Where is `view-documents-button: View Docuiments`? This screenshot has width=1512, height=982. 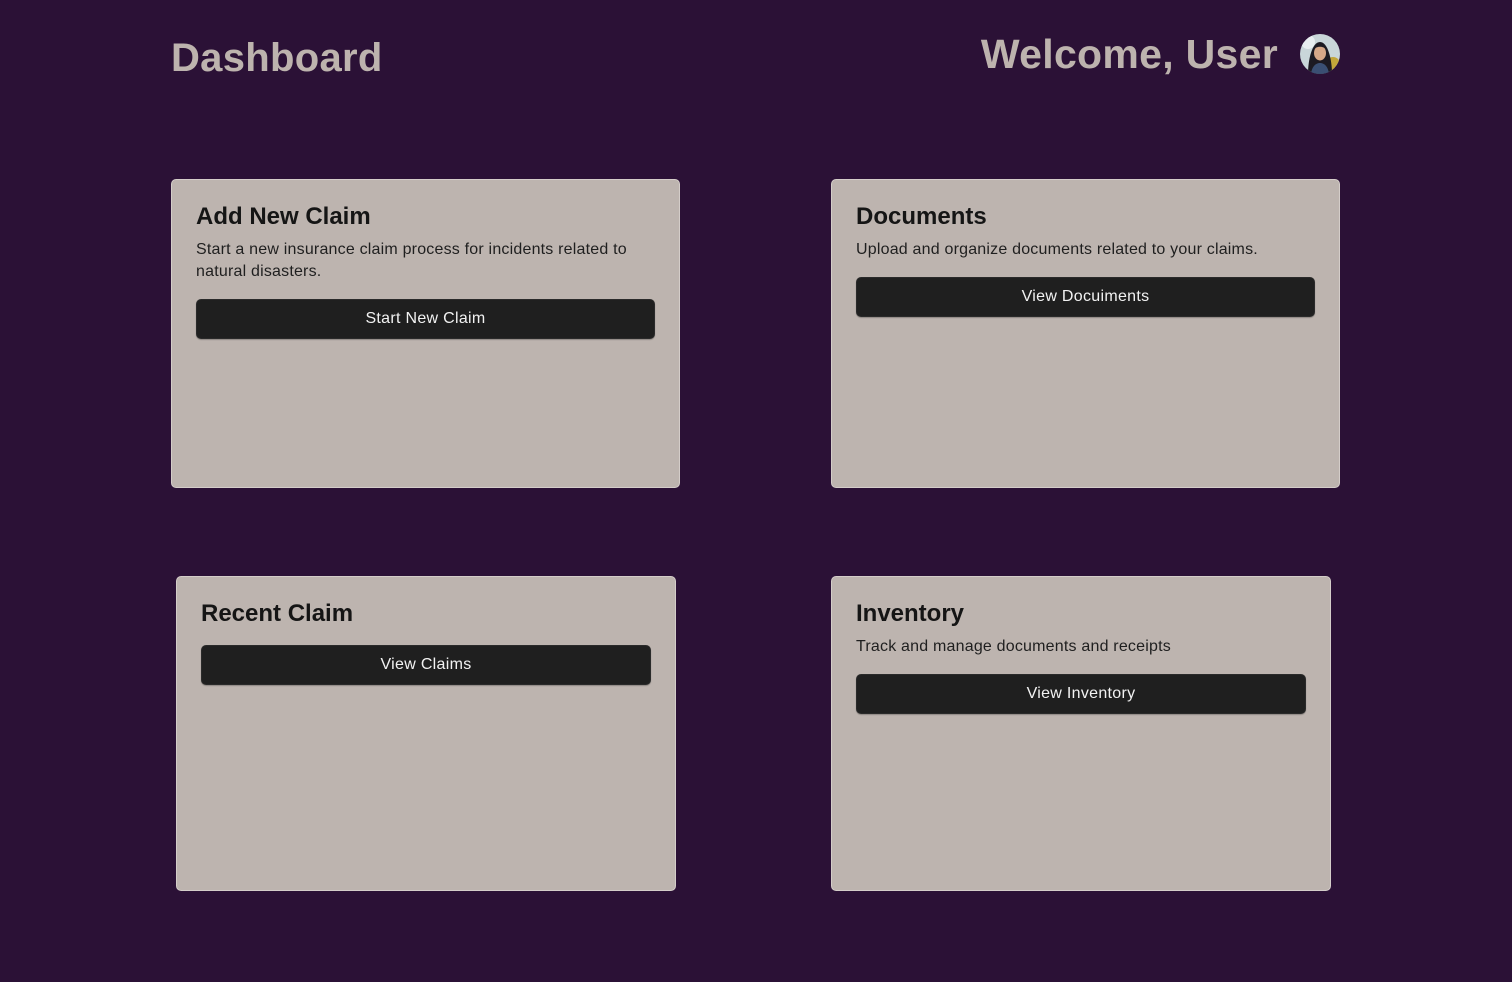
view-documents-button: View Docuiments is located at coordinates (1085, 297).